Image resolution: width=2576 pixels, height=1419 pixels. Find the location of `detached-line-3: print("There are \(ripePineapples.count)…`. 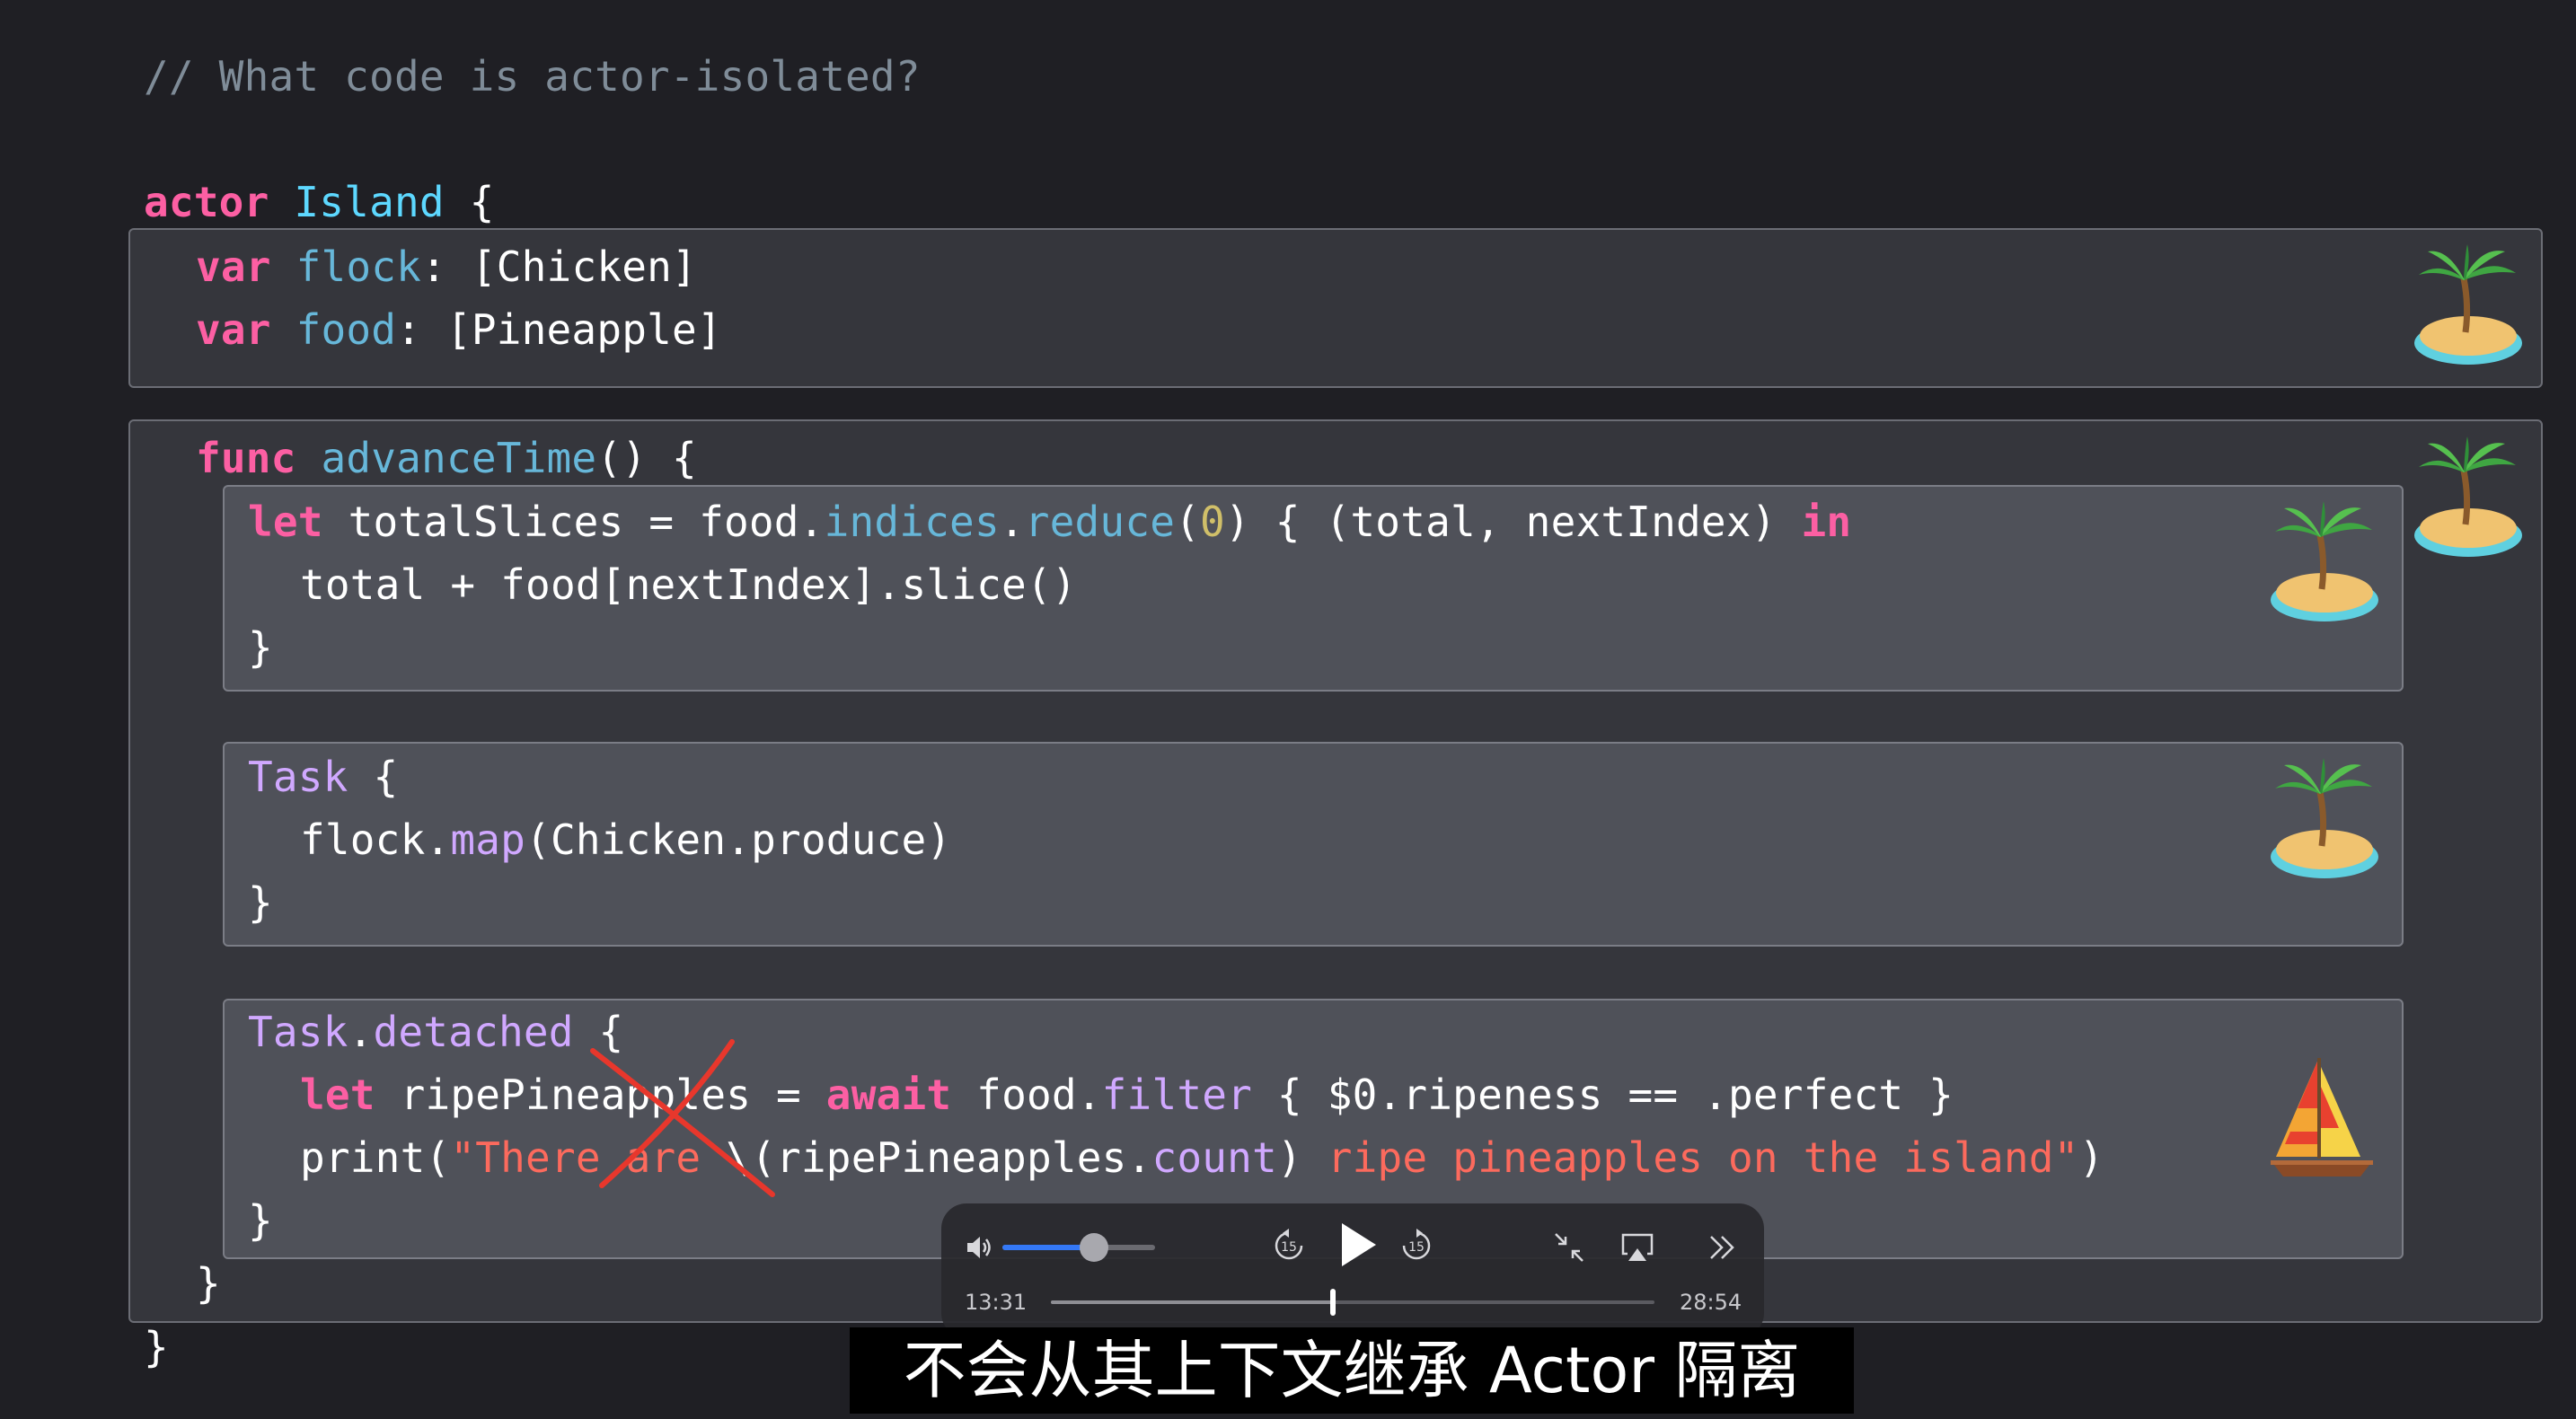

detached-line-3: print("There are \(ripePineapples.count)… is located at coordinates (1202, 1157).